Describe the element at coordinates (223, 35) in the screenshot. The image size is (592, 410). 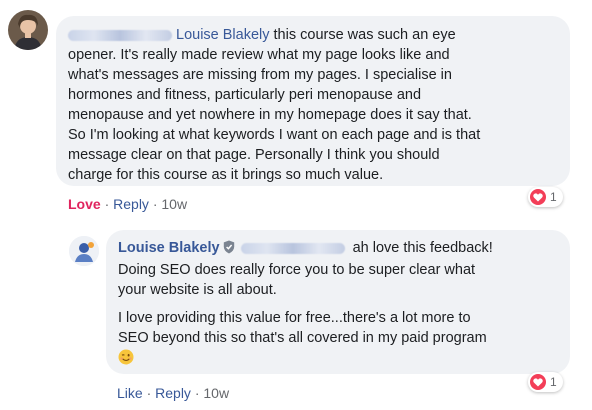
I see `comment-author-name: Louise Blakely` at that location.